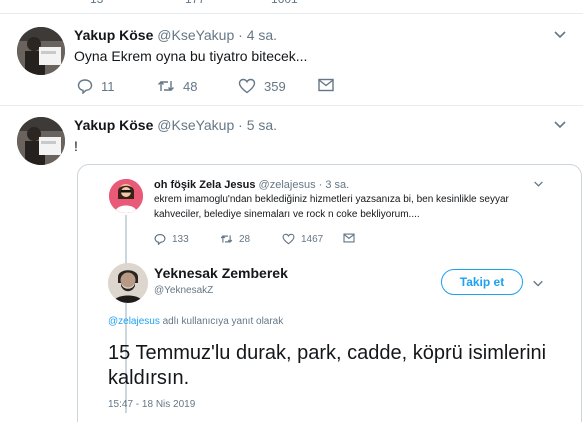  Describe the element at coordinates (334, 185) in the screenshot. I see `timestamp: · 3 sa.` at that location.